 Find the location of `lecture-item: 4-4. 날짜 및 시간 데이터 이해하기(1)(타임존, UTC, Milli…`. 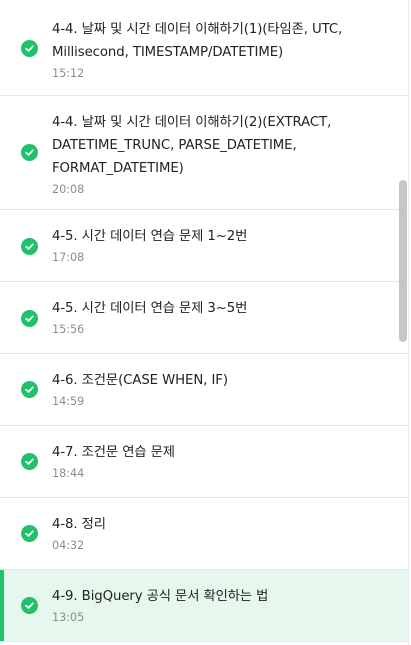

lecture-item: 4-4. 날짜 및 시간 데이터 이해하기(1)(타임존, UTC, Milli… is located at coordinates (204, 48).